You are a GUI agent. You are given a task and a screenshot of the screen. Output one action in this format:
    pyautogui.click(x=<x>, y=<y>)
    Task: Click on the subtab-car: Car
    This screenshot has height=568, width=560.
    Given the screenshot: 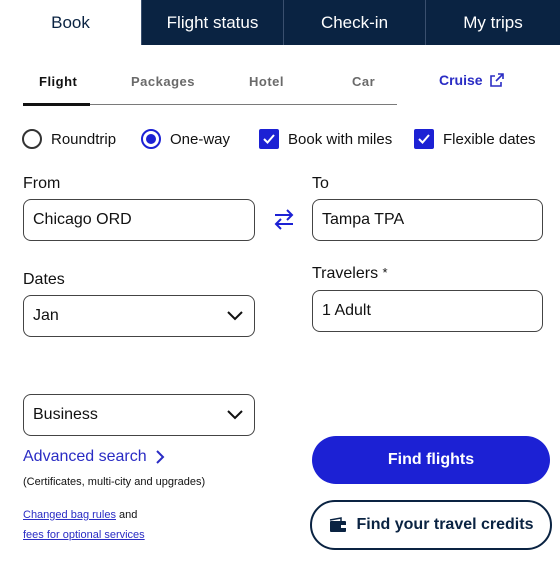 What is the action you would take?
    pyautogui.click(x=363, y=81)
    